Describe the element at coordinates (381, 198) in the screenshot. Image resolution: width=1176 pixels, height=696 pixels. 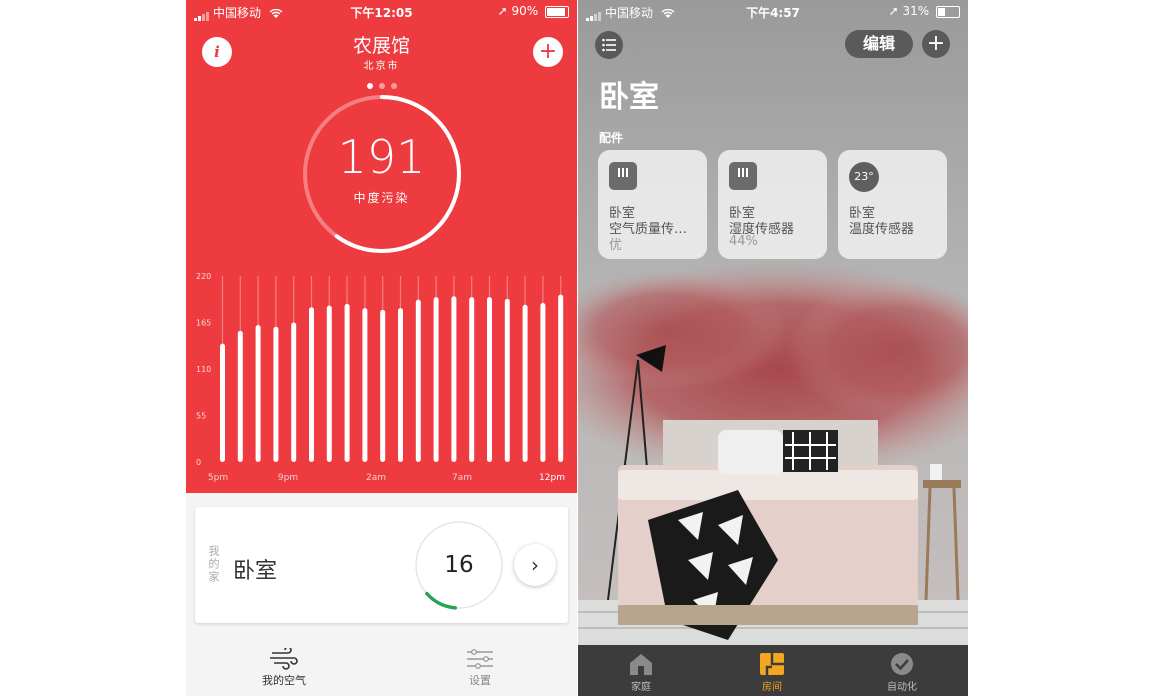
I see `aqi-level-label: 中度污染` at that location.